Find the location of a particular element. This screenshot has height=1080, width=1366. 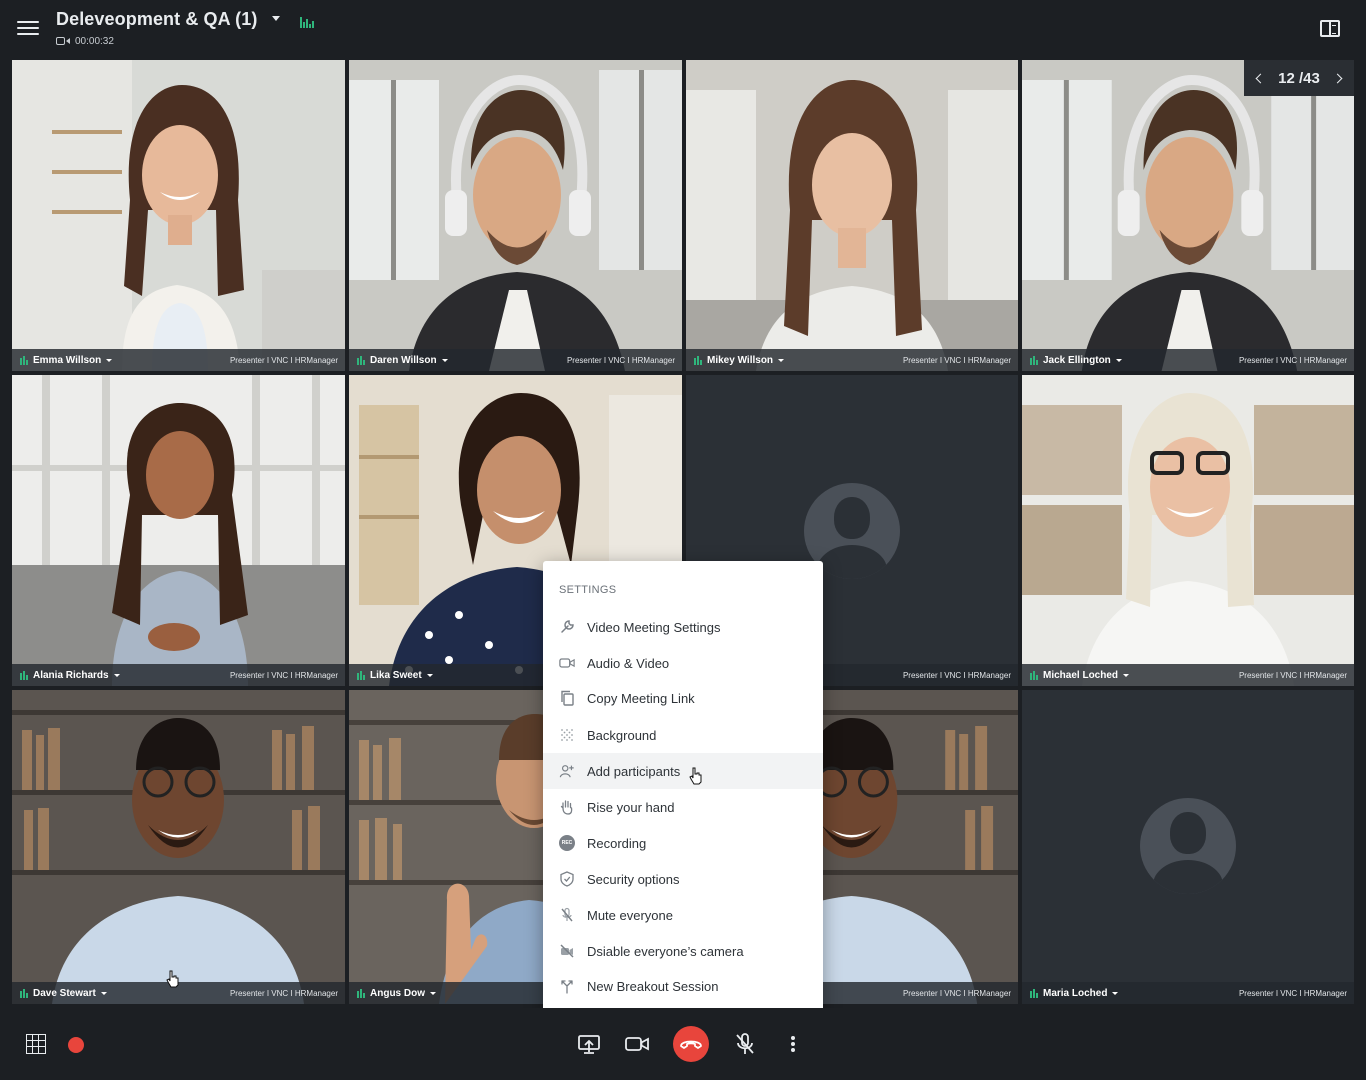

hamburger-menu-icon is located at coordinates (28, 28).